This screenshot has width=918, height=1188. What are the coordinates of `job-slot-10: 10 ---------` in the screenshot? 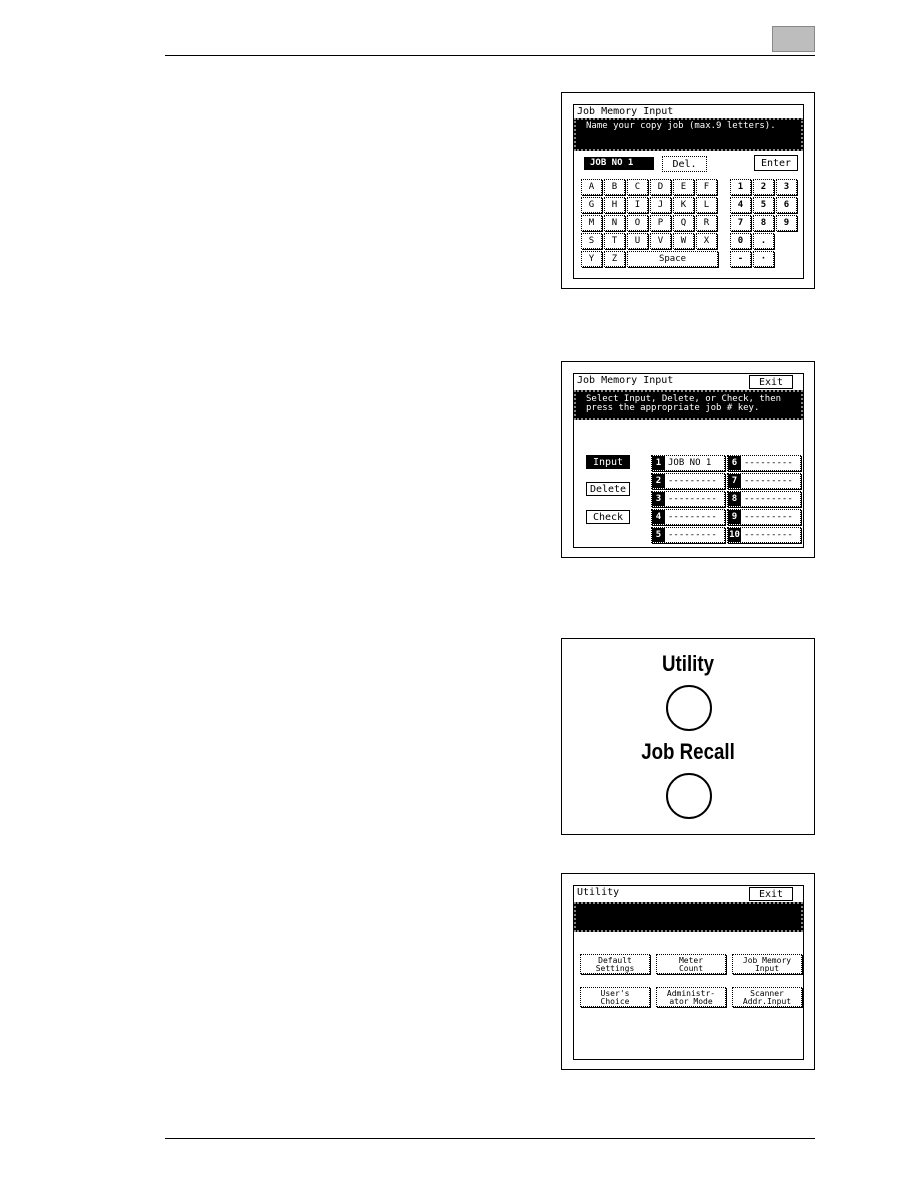 It's located at (764, 535).